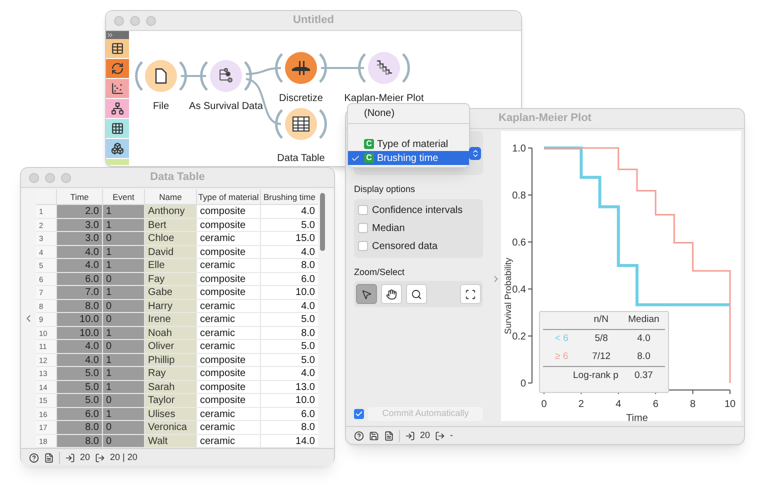 This screenshot has height=489, width=770. Describe the element at coordinates (601, 320) in the screenshot. I see `column-header: n/N` at that location.